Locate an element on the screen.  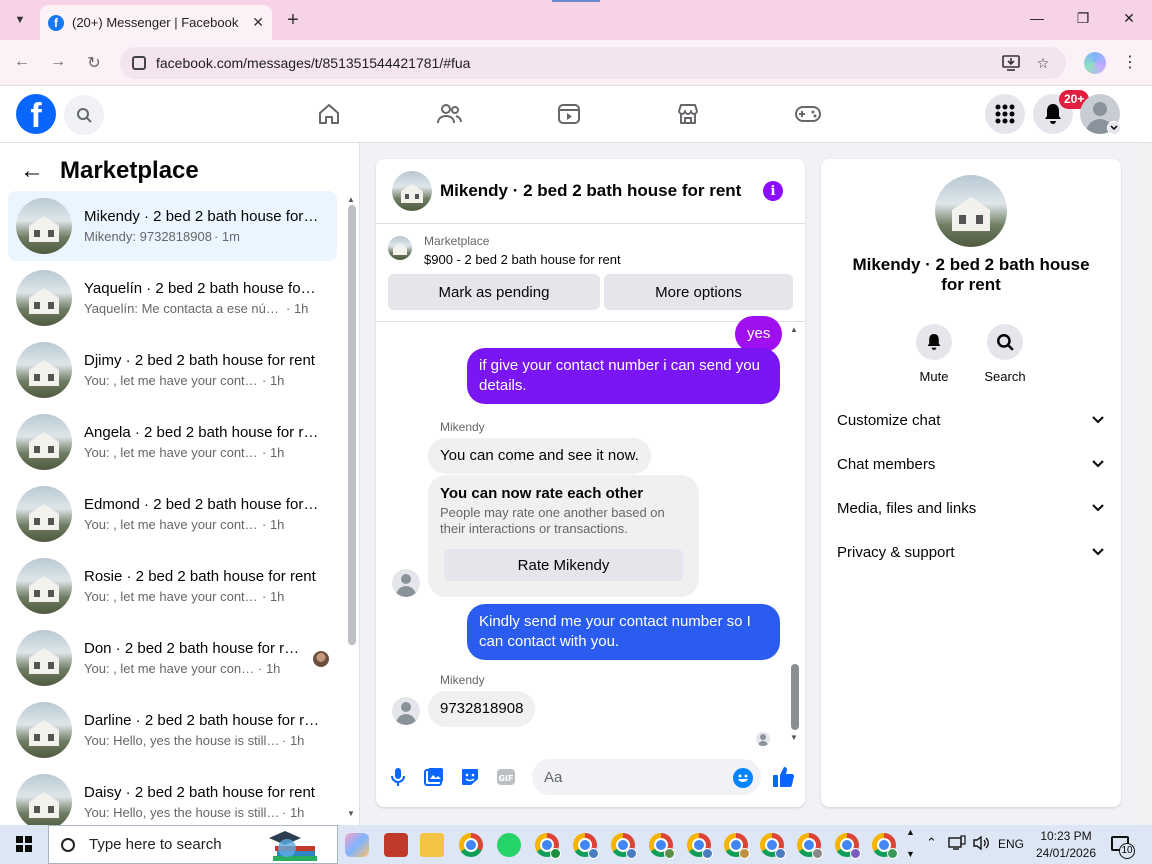
chrome-icon is located at coordinates (471, 845).